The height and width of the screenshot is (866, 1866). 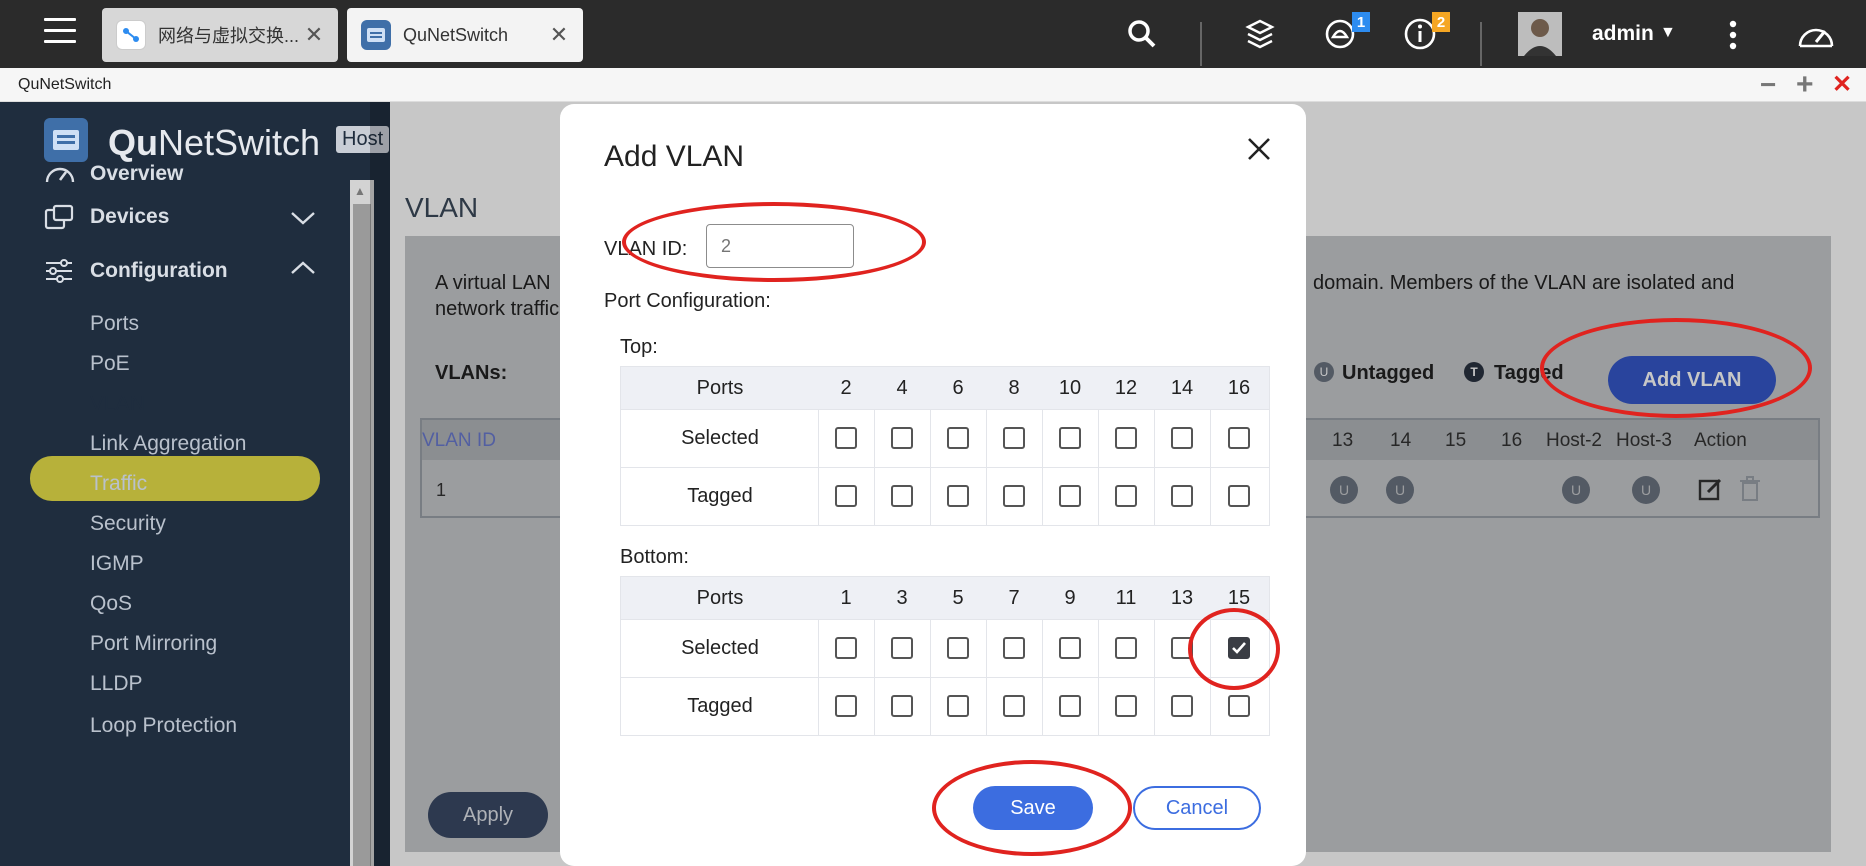 I want to click on window-title-bar: QuNetSwitch − + ✕, so click(x=933, y=85).